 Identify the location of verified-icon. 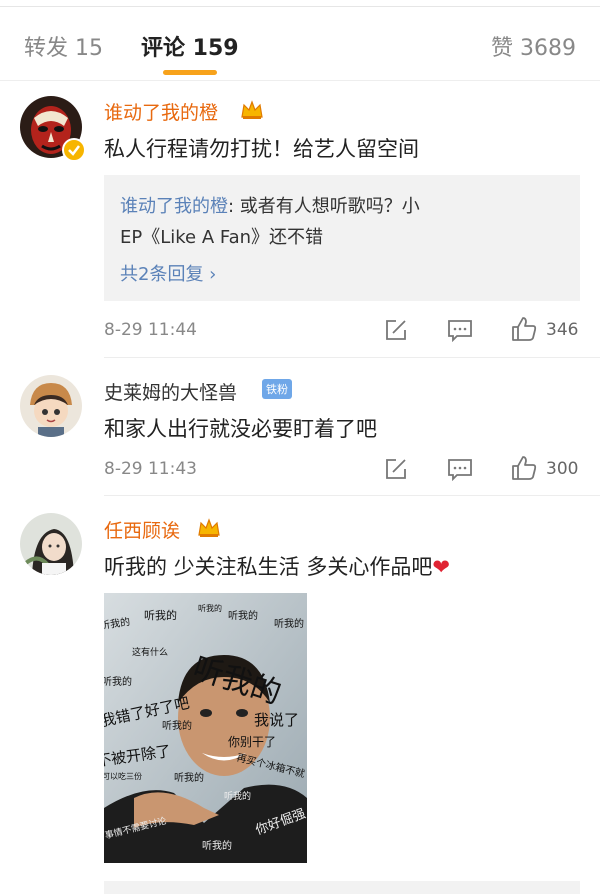
(74, 150).